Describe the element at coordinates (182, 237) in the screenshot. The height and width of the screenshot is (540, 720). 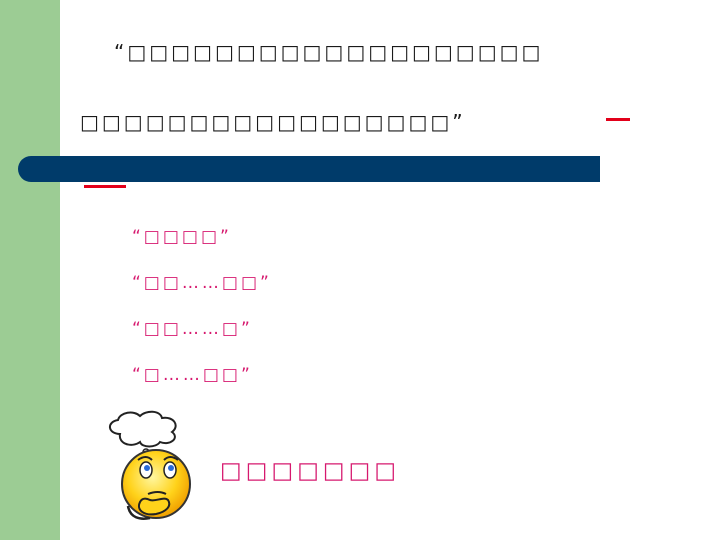
I see `list-item: “□□□□”` at that location.